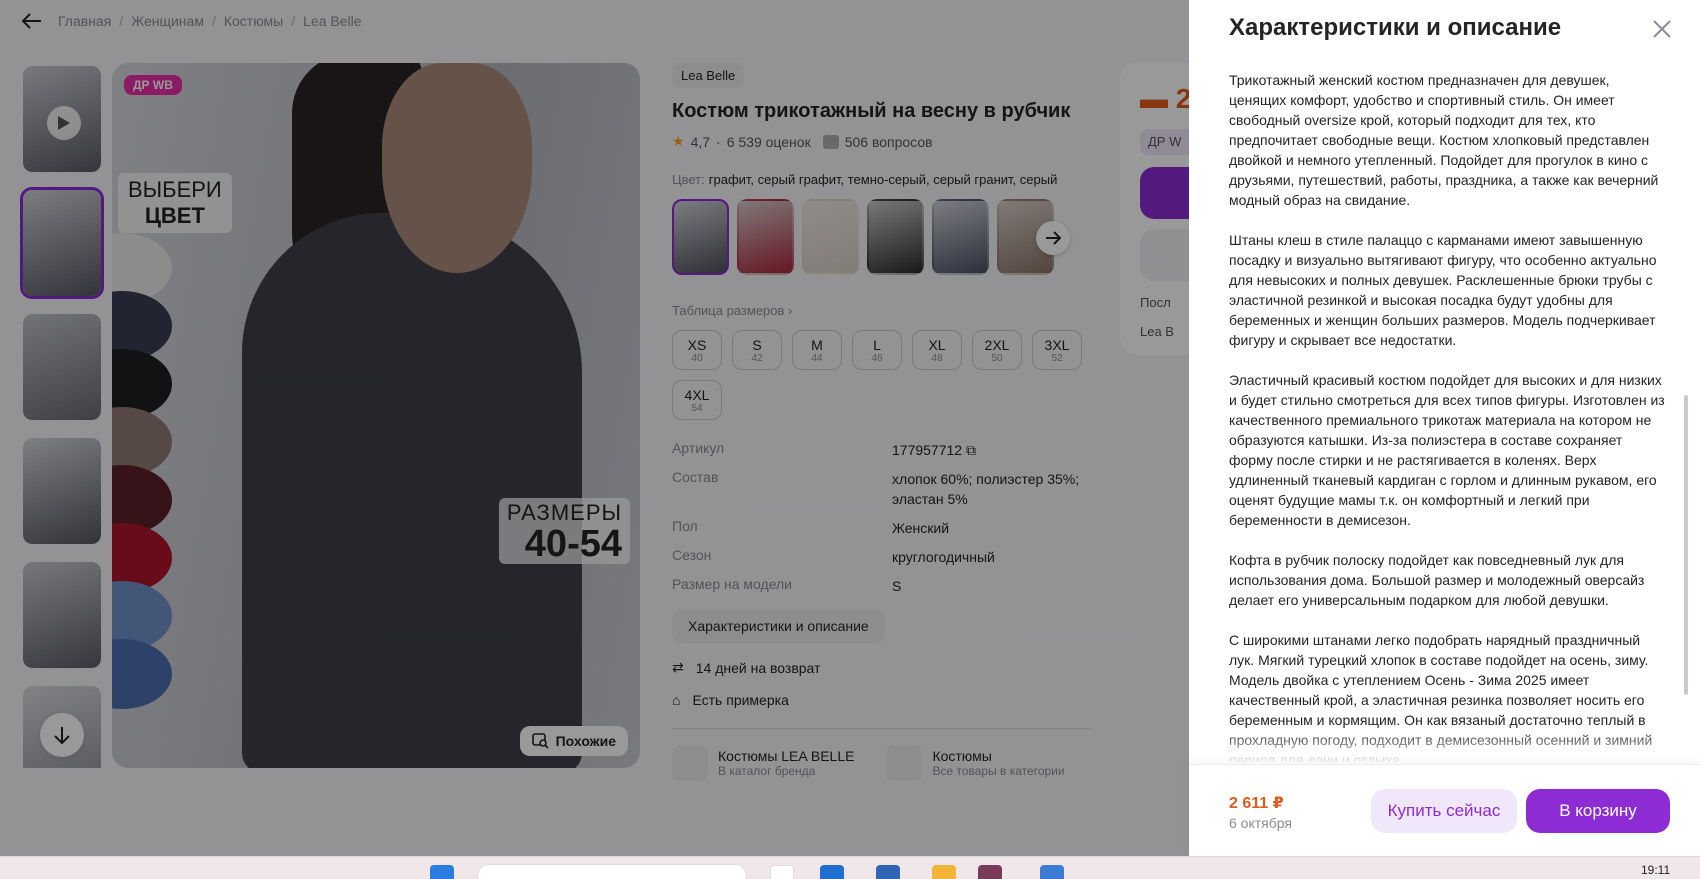 The height and width of the screenshot is (879, 1700). Describe the element at coordinates (612, 871) in the screenshot. I see `taskbar-search` at that location.